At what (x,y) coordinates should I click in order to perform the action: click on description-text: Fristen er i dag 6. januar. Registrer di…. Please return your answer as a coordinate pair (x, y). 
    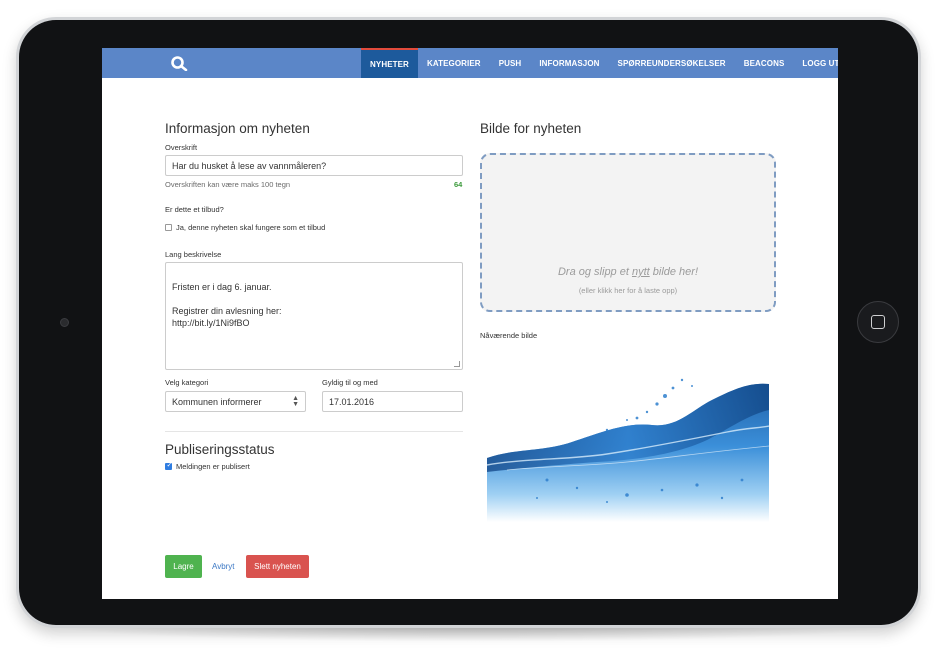
    Looking at the image, I should click on (227, 305).